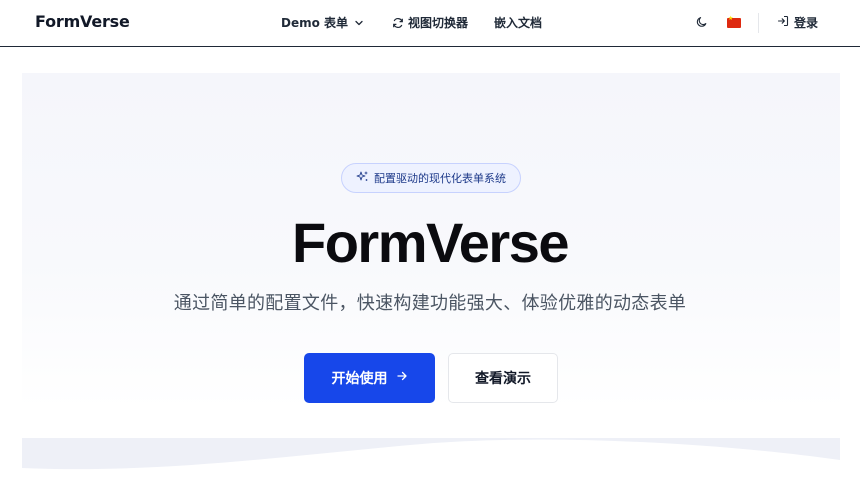 The image size is (860, 492). Describe the element at coordinates (783, 22) in the screenshot. I see `login-icon` at that location.